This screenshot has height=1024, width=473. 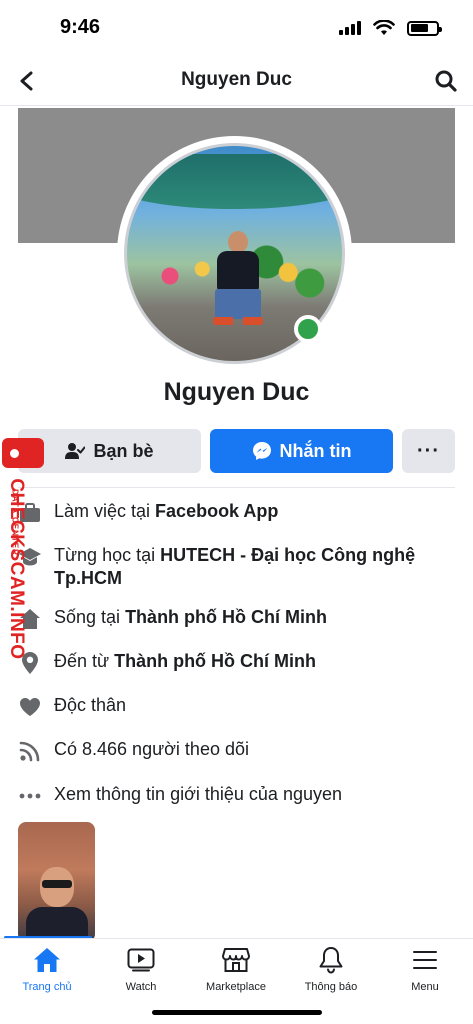 What do you see at coordinates (47, 987) in the screenshot?
I see `tab-home-label: Trang chủ` at bounding box center [47, 987].